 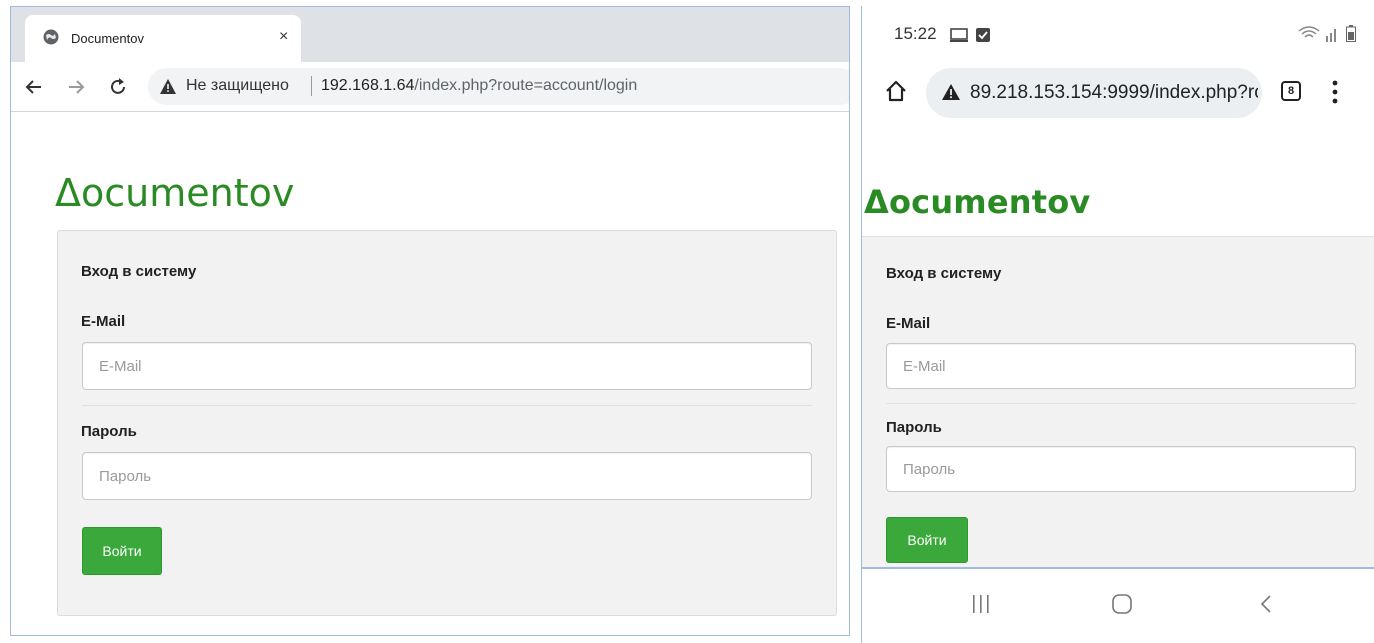 I want to click on system-navigation-bar, so click(x=1118, y=606).